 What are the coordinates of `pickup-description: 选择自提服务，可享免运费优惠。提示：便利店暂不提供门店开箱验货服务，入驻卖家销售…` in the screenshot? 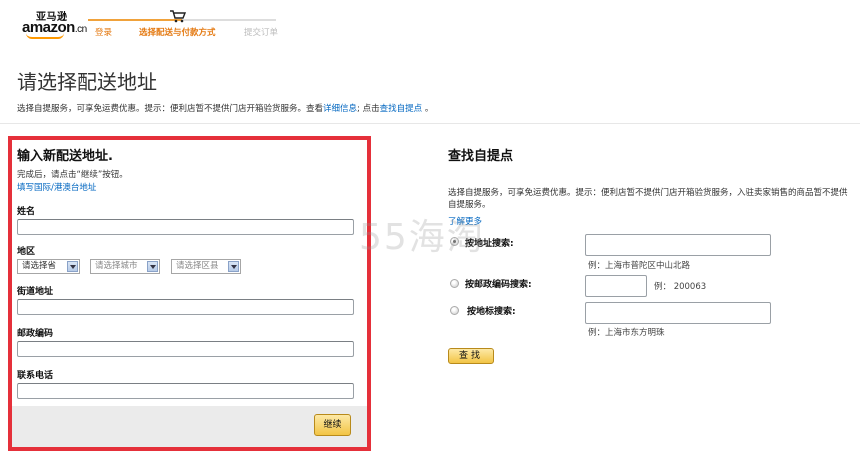 It's located at (648, 199).